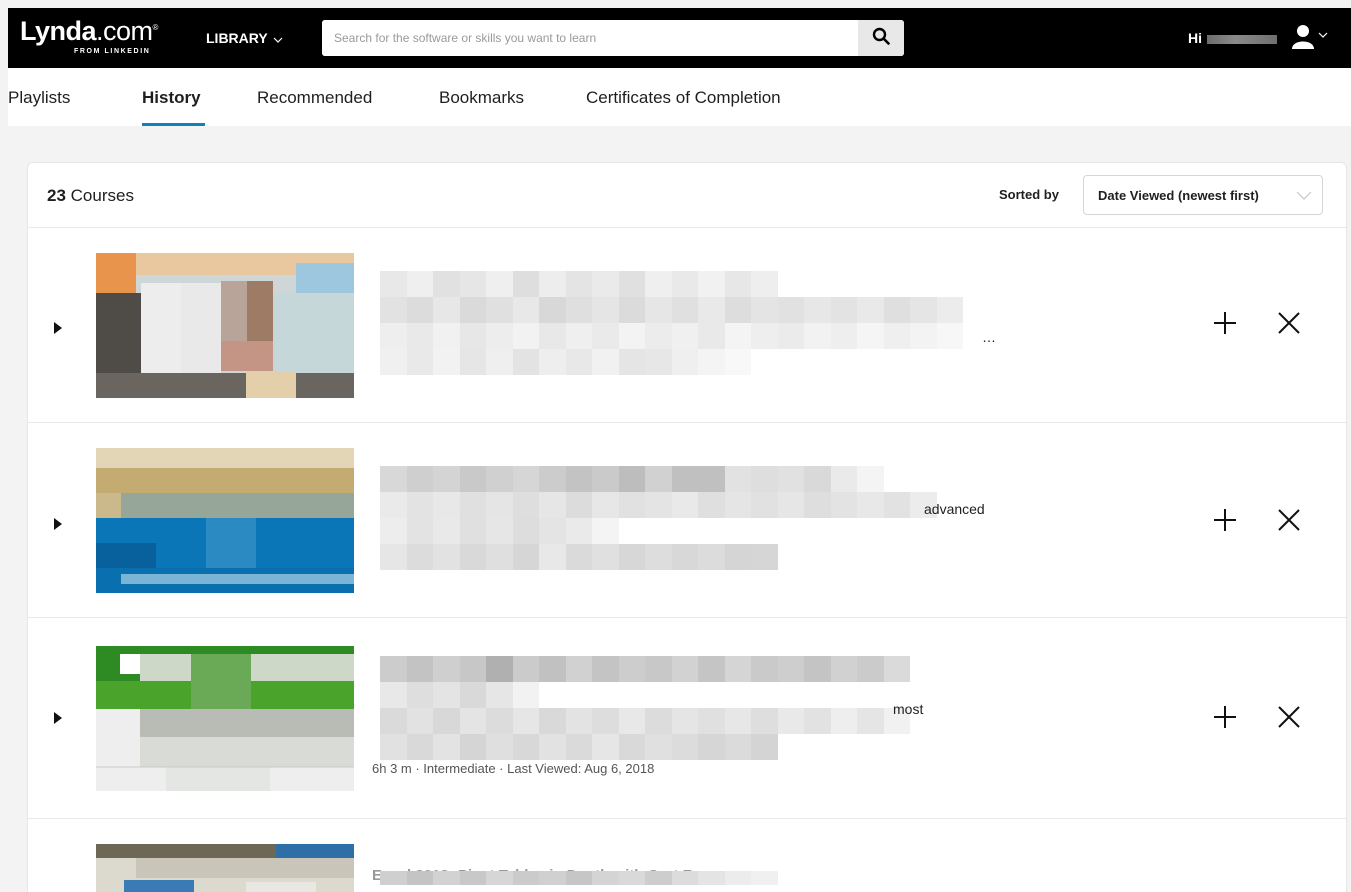 This screenshot has width=1351, height=892. I want to click on active-tab-indicator, so click(173, 124).